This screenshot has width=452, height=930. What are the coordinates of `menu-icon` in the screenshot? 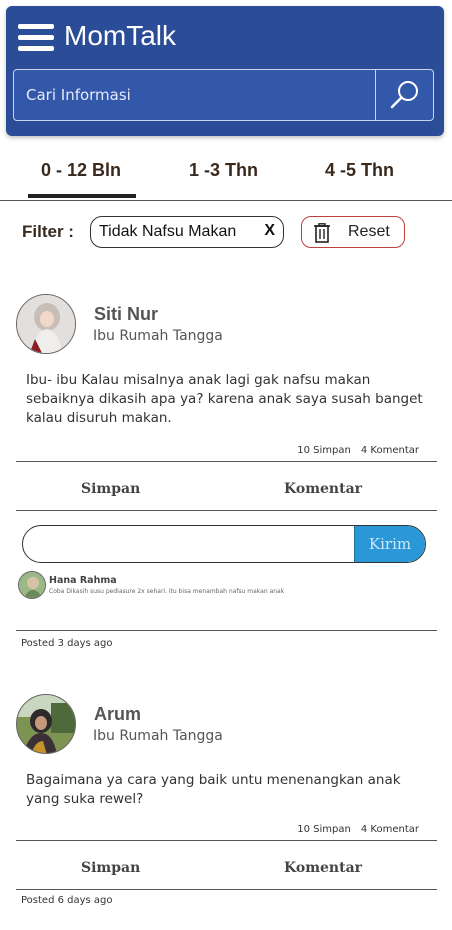 It's located at (36, 39).